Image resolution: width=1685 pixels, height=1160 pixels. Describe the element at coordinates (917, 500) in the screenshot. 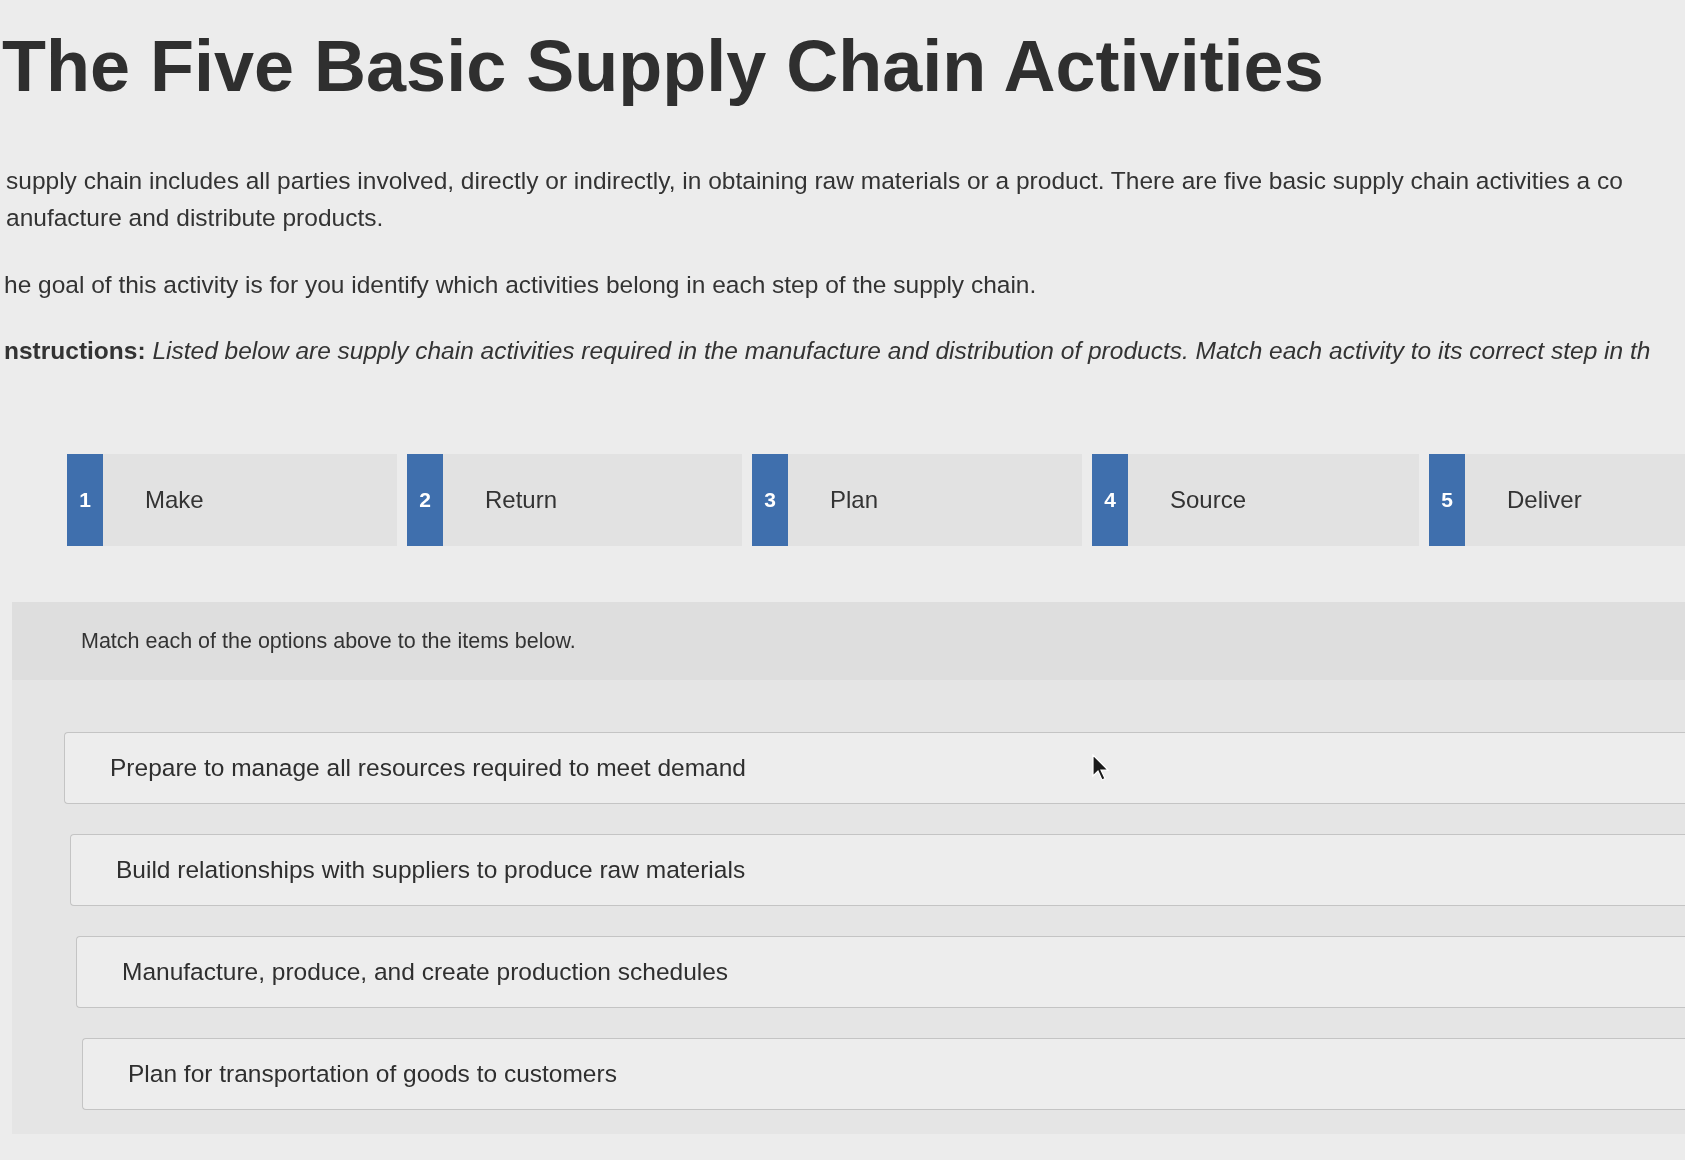

I see `option-card: 3 Plan` at that location.